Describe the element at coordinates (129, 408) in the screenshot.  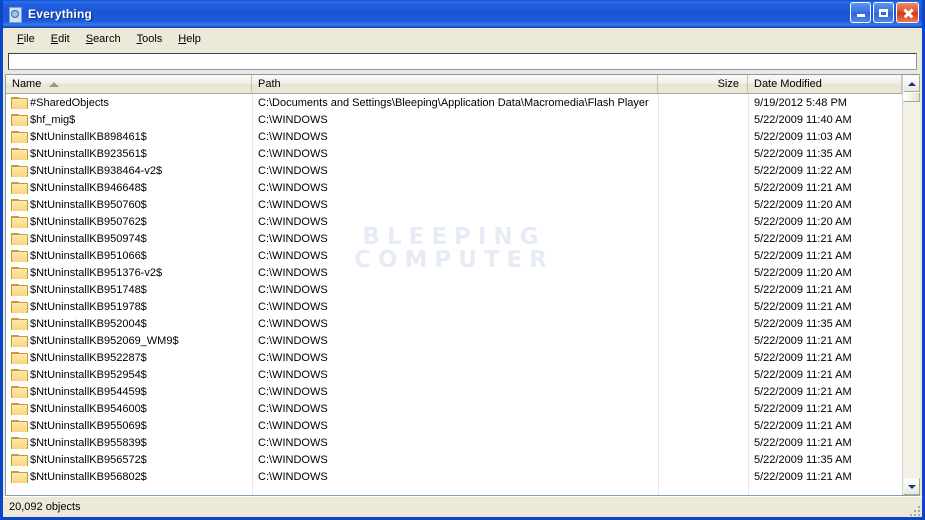
I see `cell-name: $NtUninstallKB954600$` at that location.